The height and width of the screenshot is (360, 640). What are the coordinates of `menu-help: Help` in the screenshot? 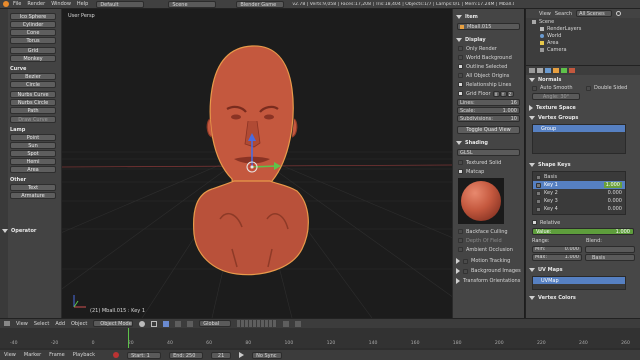 It's located at (82, 4).